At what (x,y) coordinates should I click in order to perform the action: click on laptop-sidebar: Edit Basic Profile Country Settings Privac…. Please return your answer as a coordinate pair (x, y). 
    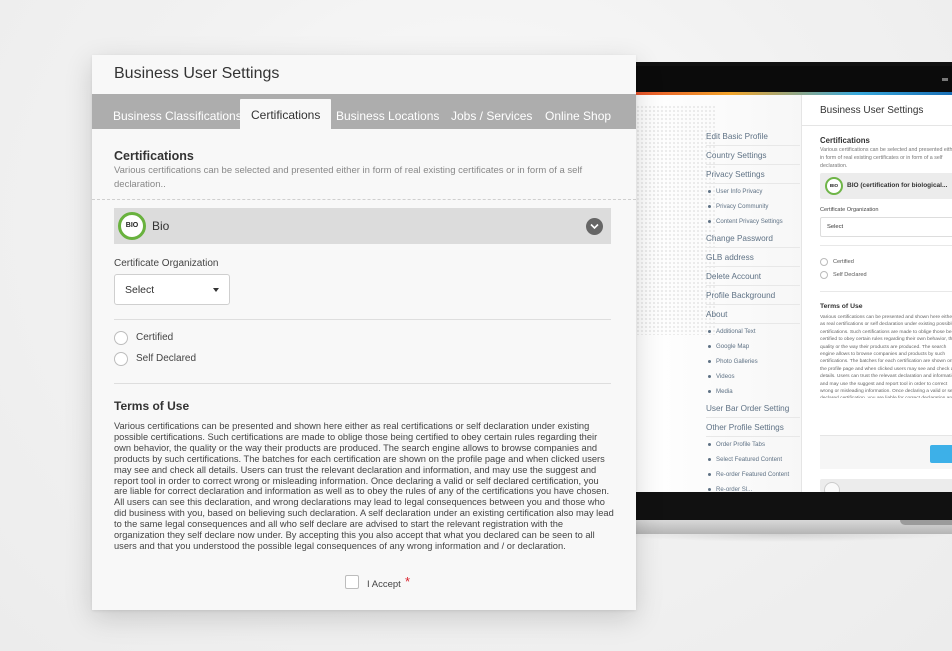
    Looking at the image, I should click on (719, 293).